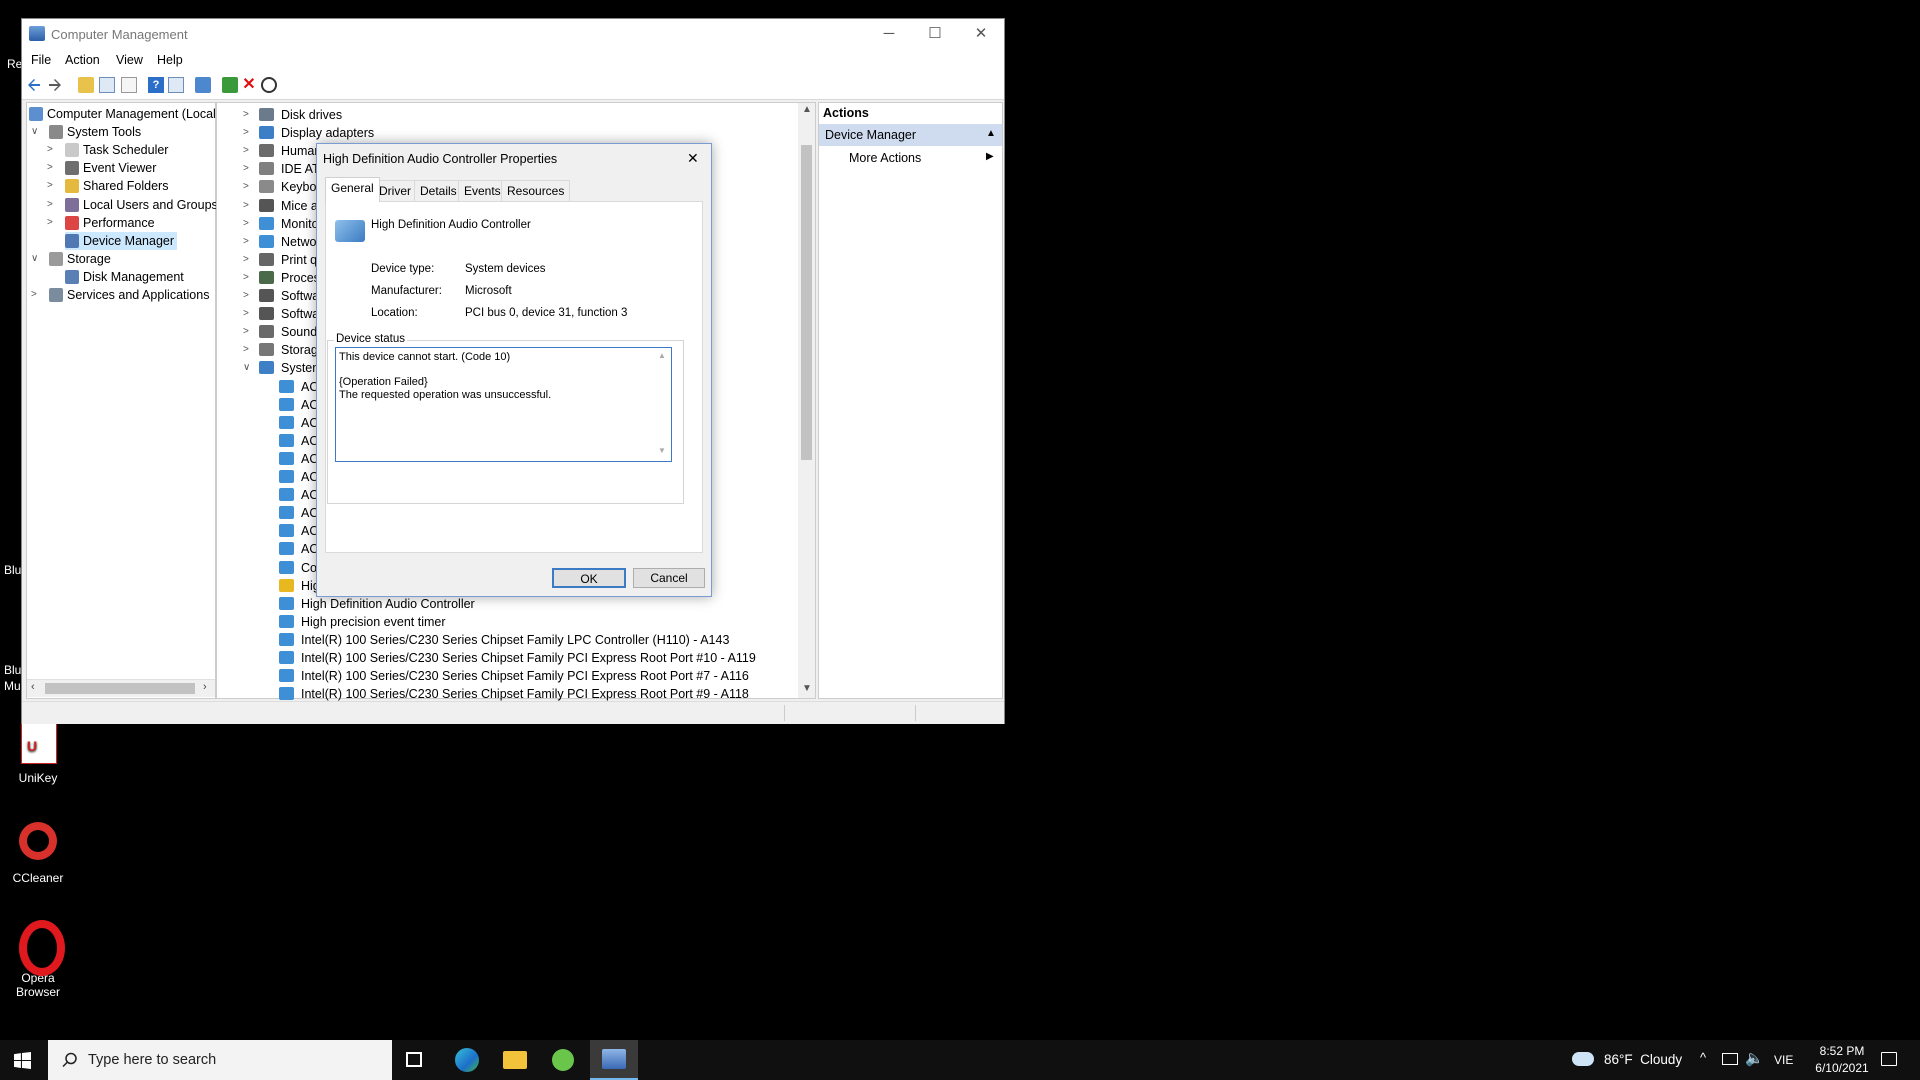 This screenshot has height=1080, width=1920. Describe the element at coordinates (669, 578) in the screenshot. I see `cancel-button: Cancel` at that location.